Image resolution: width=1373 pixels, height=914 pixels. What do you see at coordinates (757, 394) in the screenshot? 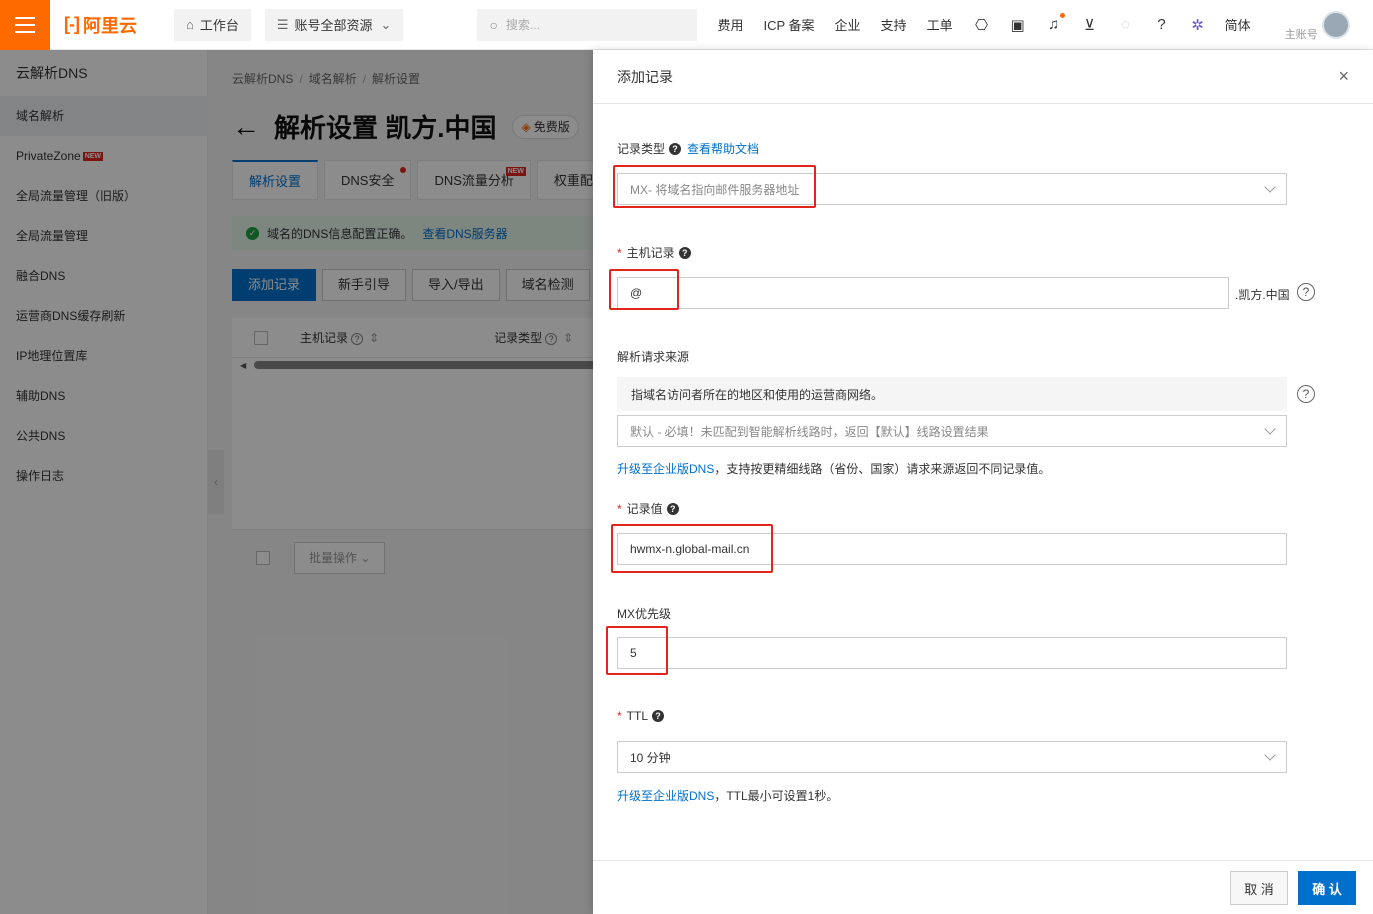
I see `hint-text: 指域名访问者所在的地区和使用的运营商网络。` at bounding box center [757, 394].